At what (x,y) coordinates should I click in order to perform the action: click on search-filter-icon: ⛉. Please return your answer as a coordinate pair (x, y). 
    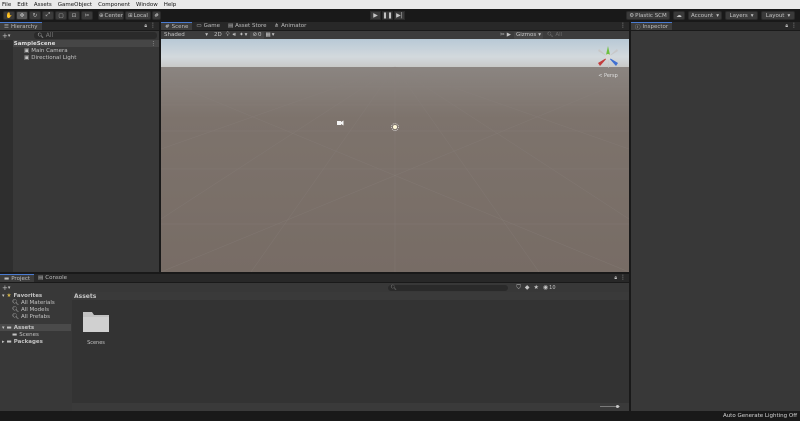
    Looking at the image, I should click on (518, 288).